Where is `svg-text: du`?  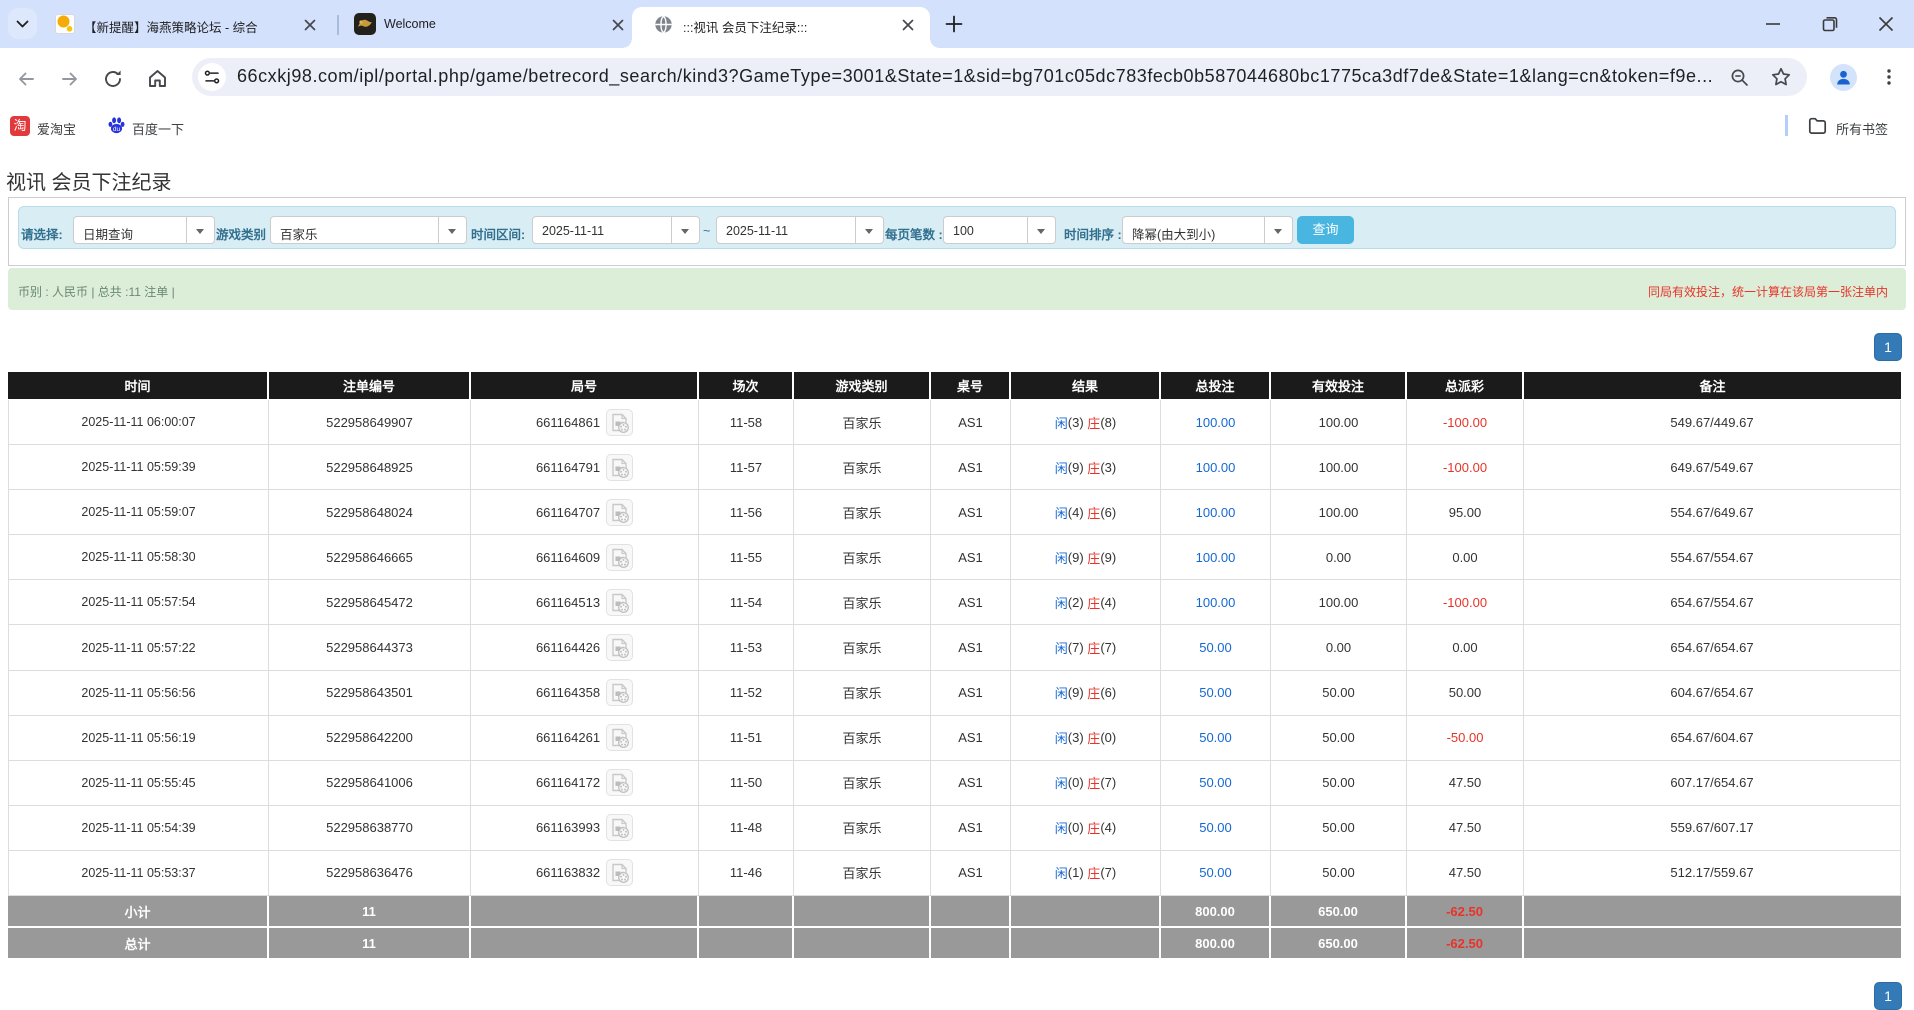 svg-text: du is located at coordinates (117, 129).